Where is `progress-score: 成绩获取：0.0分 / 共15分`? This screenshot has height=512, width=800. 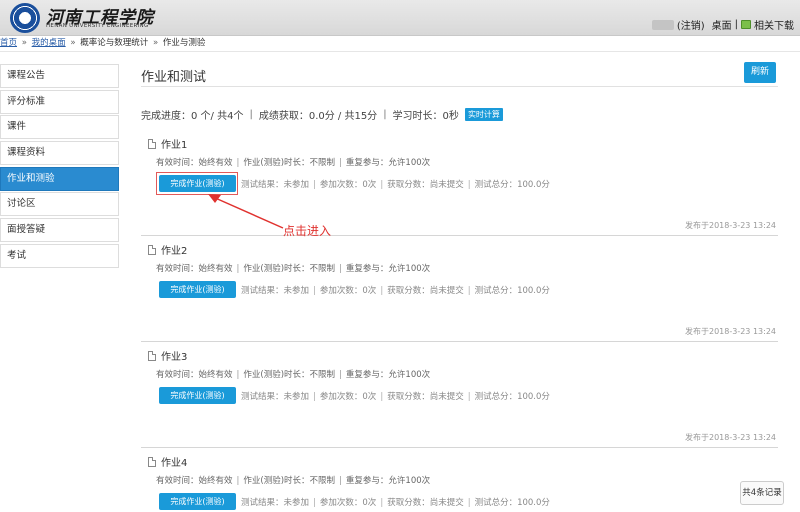 progress-score: 成绩获取：0.0分 / 共15分 is located at coordinates (318, 116).